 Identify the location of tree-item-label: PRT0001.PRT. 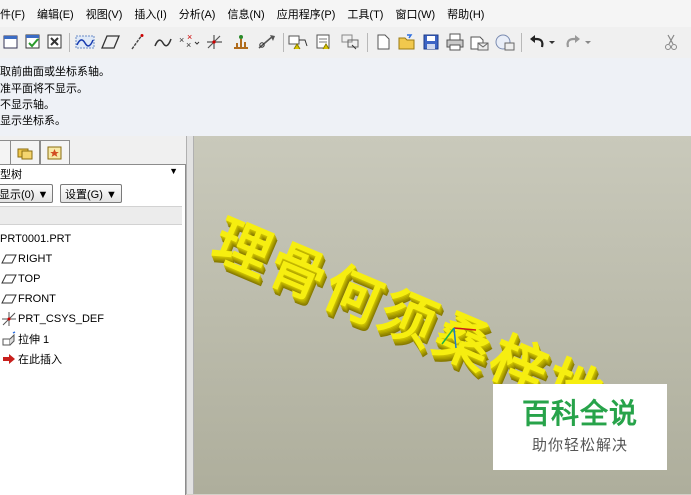
(36, 239).